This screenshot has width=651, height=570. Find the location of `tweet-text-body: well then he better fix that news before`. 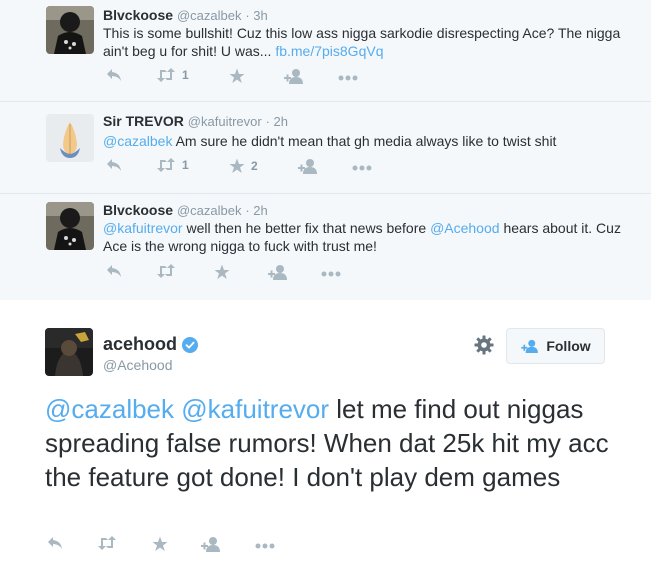

tweet-text-body: well then he better fix that news before is located at coordinates (306, 228).